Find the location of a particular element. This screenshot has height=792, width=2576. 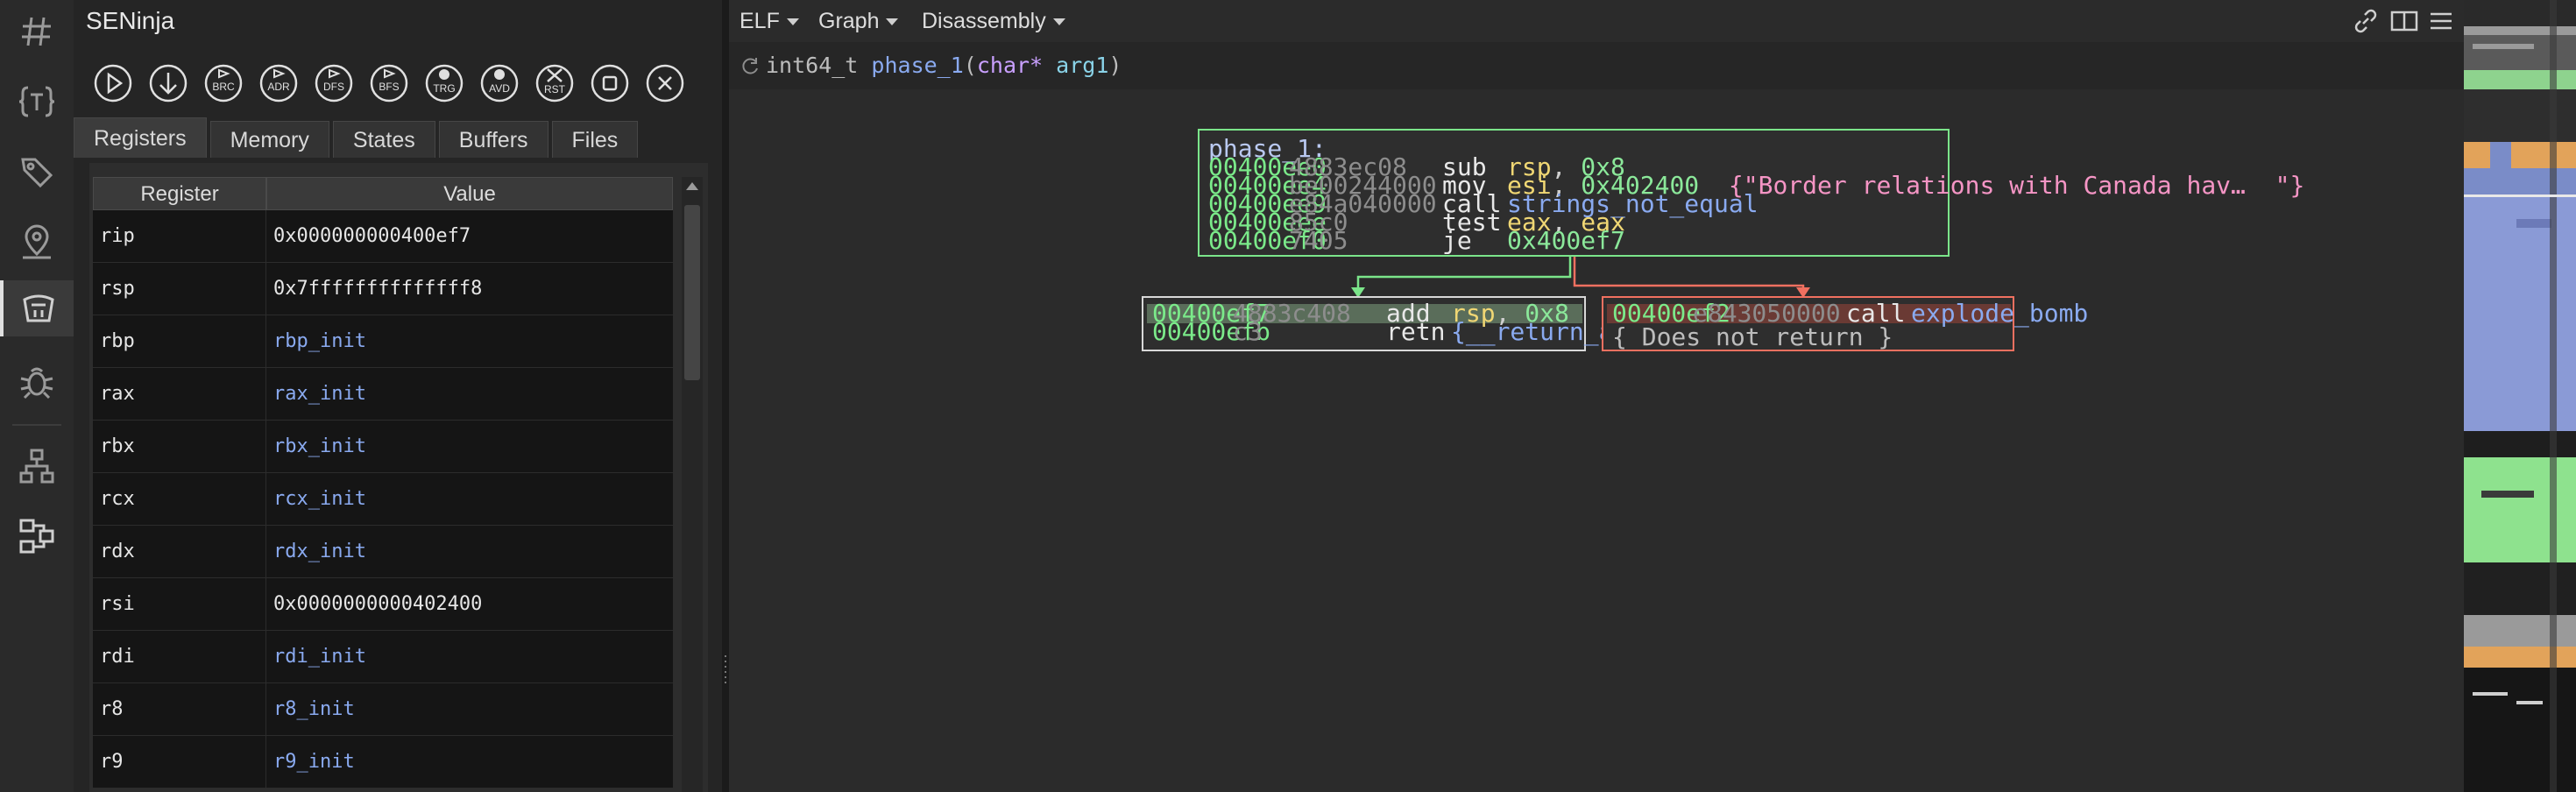

stop-button is located at coordinates (610, 83).